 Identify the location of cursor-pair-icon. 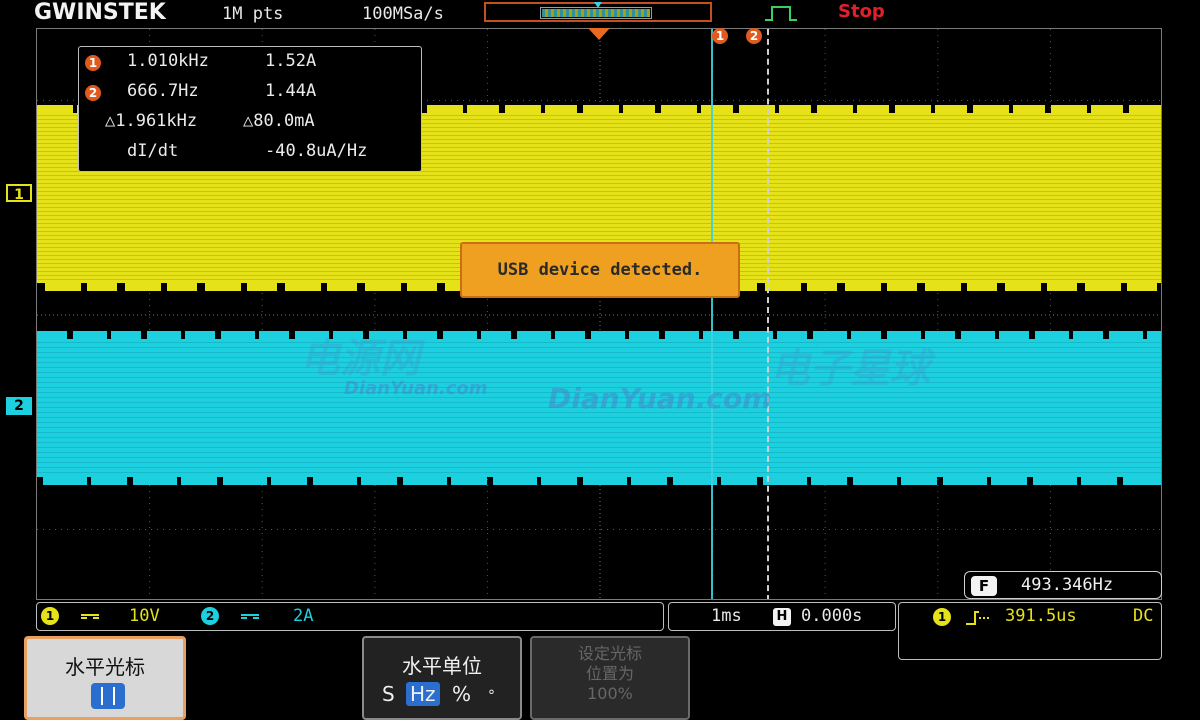
(108, 696).